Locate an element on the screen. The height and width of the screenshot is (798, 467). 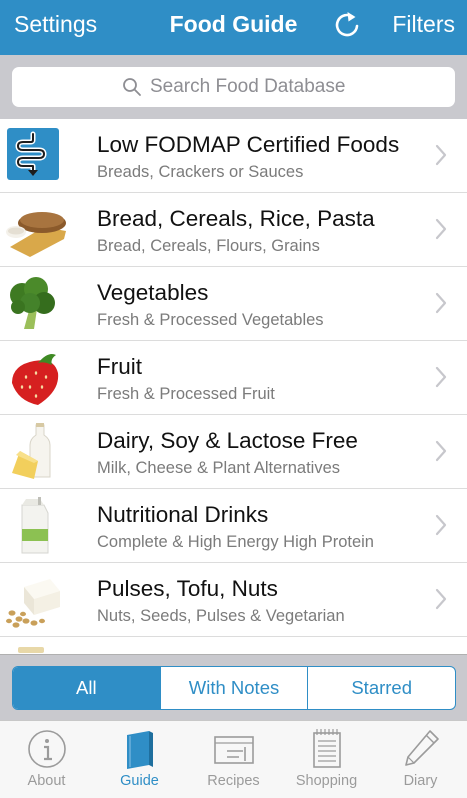
category-title: Vegetables is located at coordinates (153, 292).